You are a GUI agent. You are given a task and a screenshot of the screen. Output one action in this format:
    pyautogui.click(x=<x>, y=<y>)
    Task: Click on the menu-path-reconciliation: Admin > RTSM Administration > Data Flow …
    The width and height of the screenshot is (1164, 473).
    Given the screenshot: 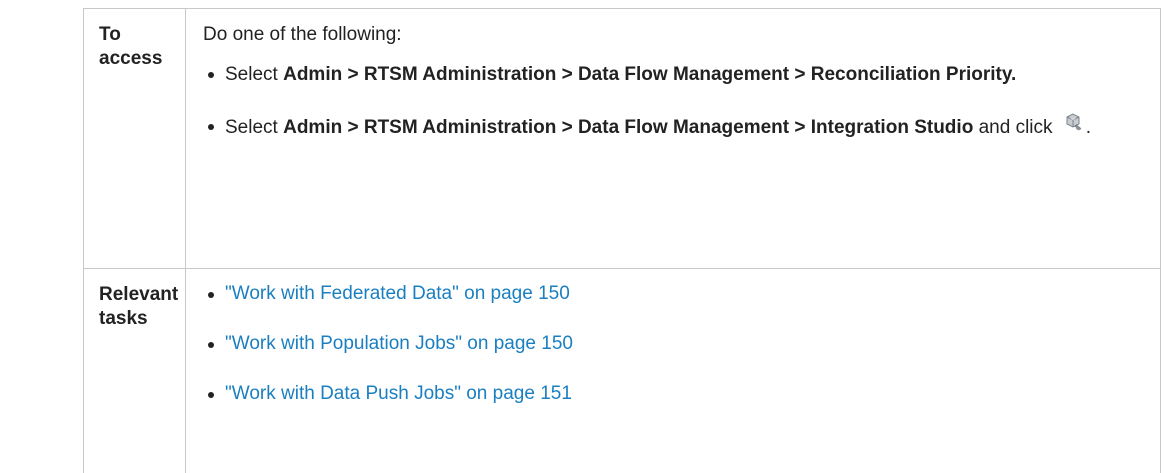 What is the action you would take?
    pyautogui.click(x=649, y=74)
    